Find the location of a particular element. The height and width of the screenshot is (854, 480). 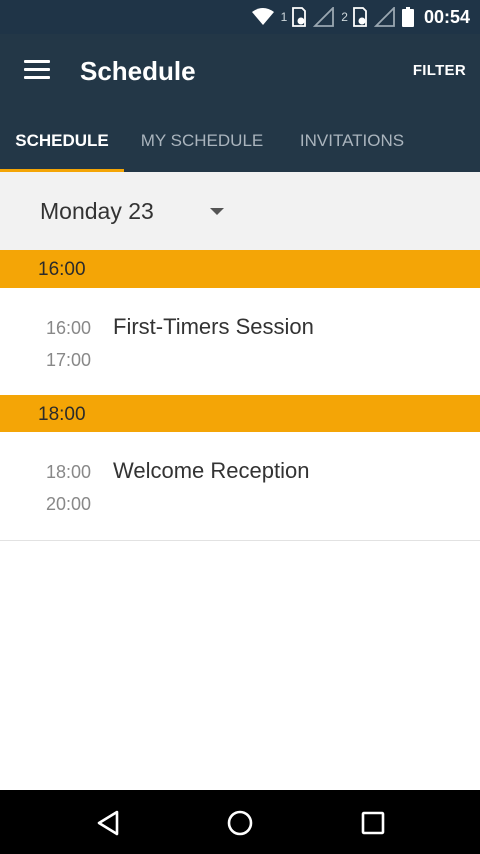

signal2-icon is located at coordinates (384, 17).